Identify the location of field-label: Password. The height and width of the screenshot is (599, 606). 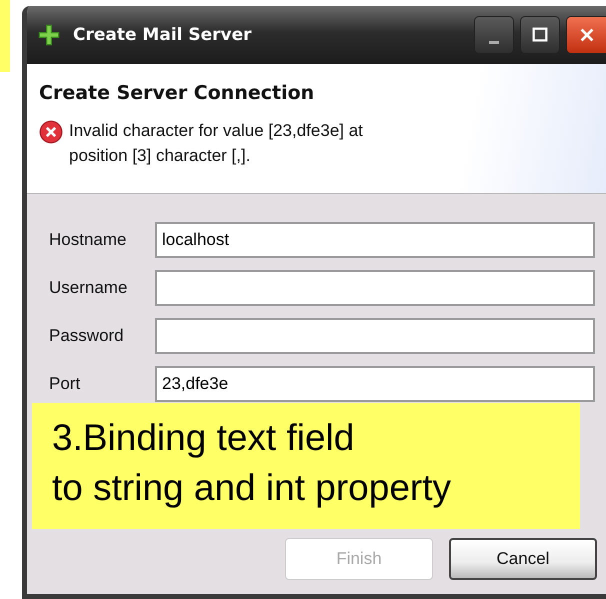
(87, 336).